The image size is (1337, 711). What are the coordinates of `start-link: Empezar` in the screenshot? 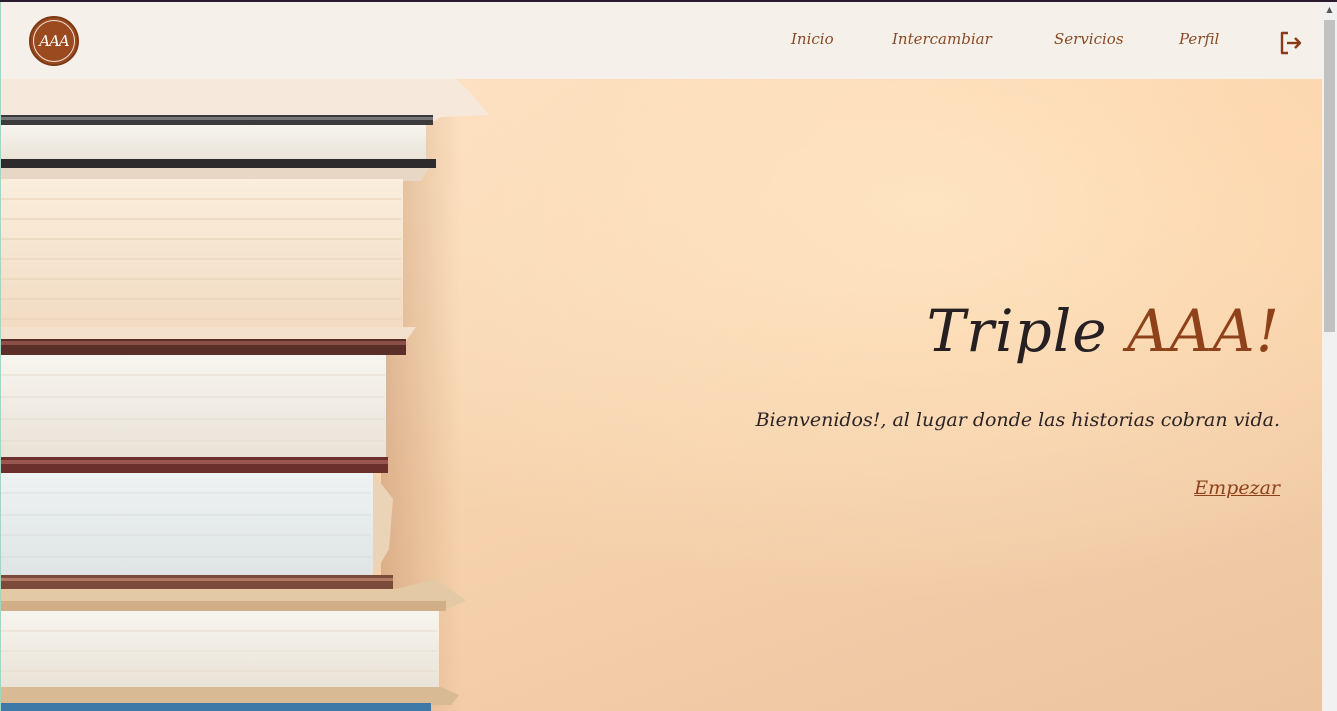 It's located at (1237, 488).